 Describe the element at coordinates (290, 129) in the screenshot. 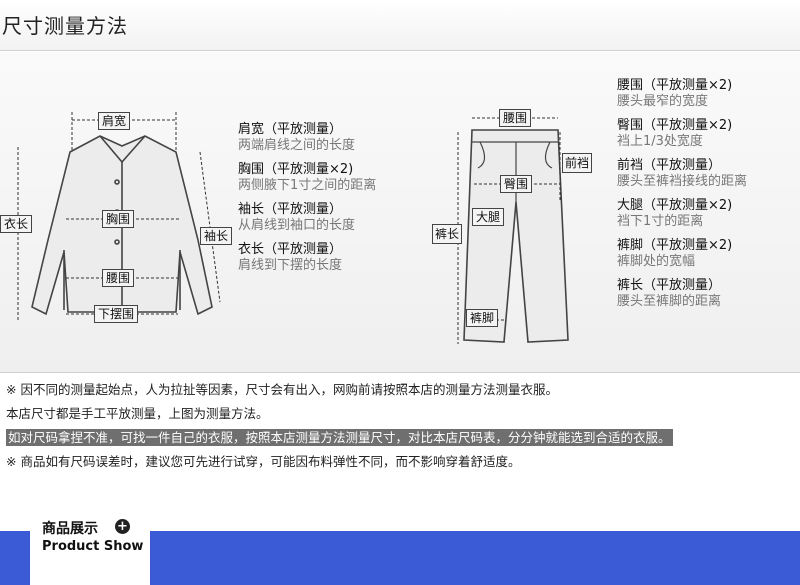

I see `shirt-desc-shoulder-head: 肩宽（平放测量）` at that location.